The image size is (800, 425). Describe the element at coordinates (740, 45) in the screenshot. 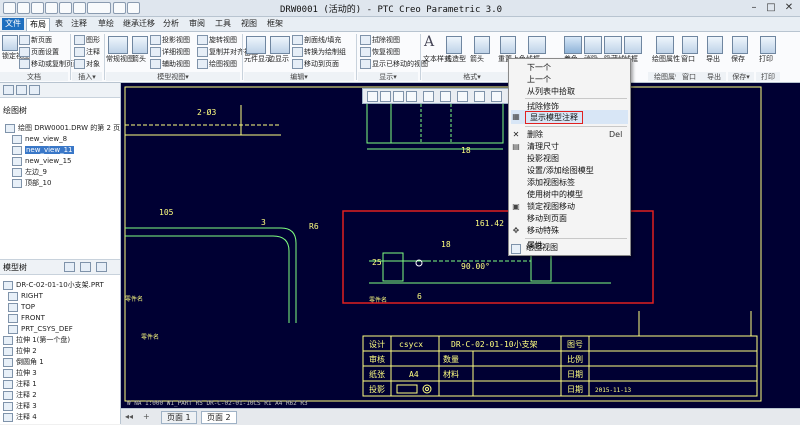

I see `save-as-icon` at that location.